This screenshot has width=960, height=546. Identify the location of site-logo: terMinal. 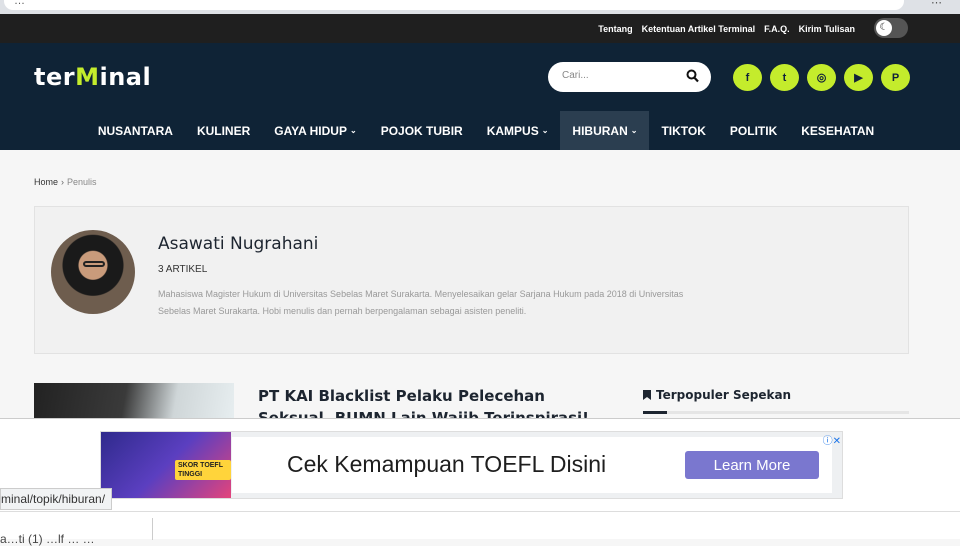
(92, 77).